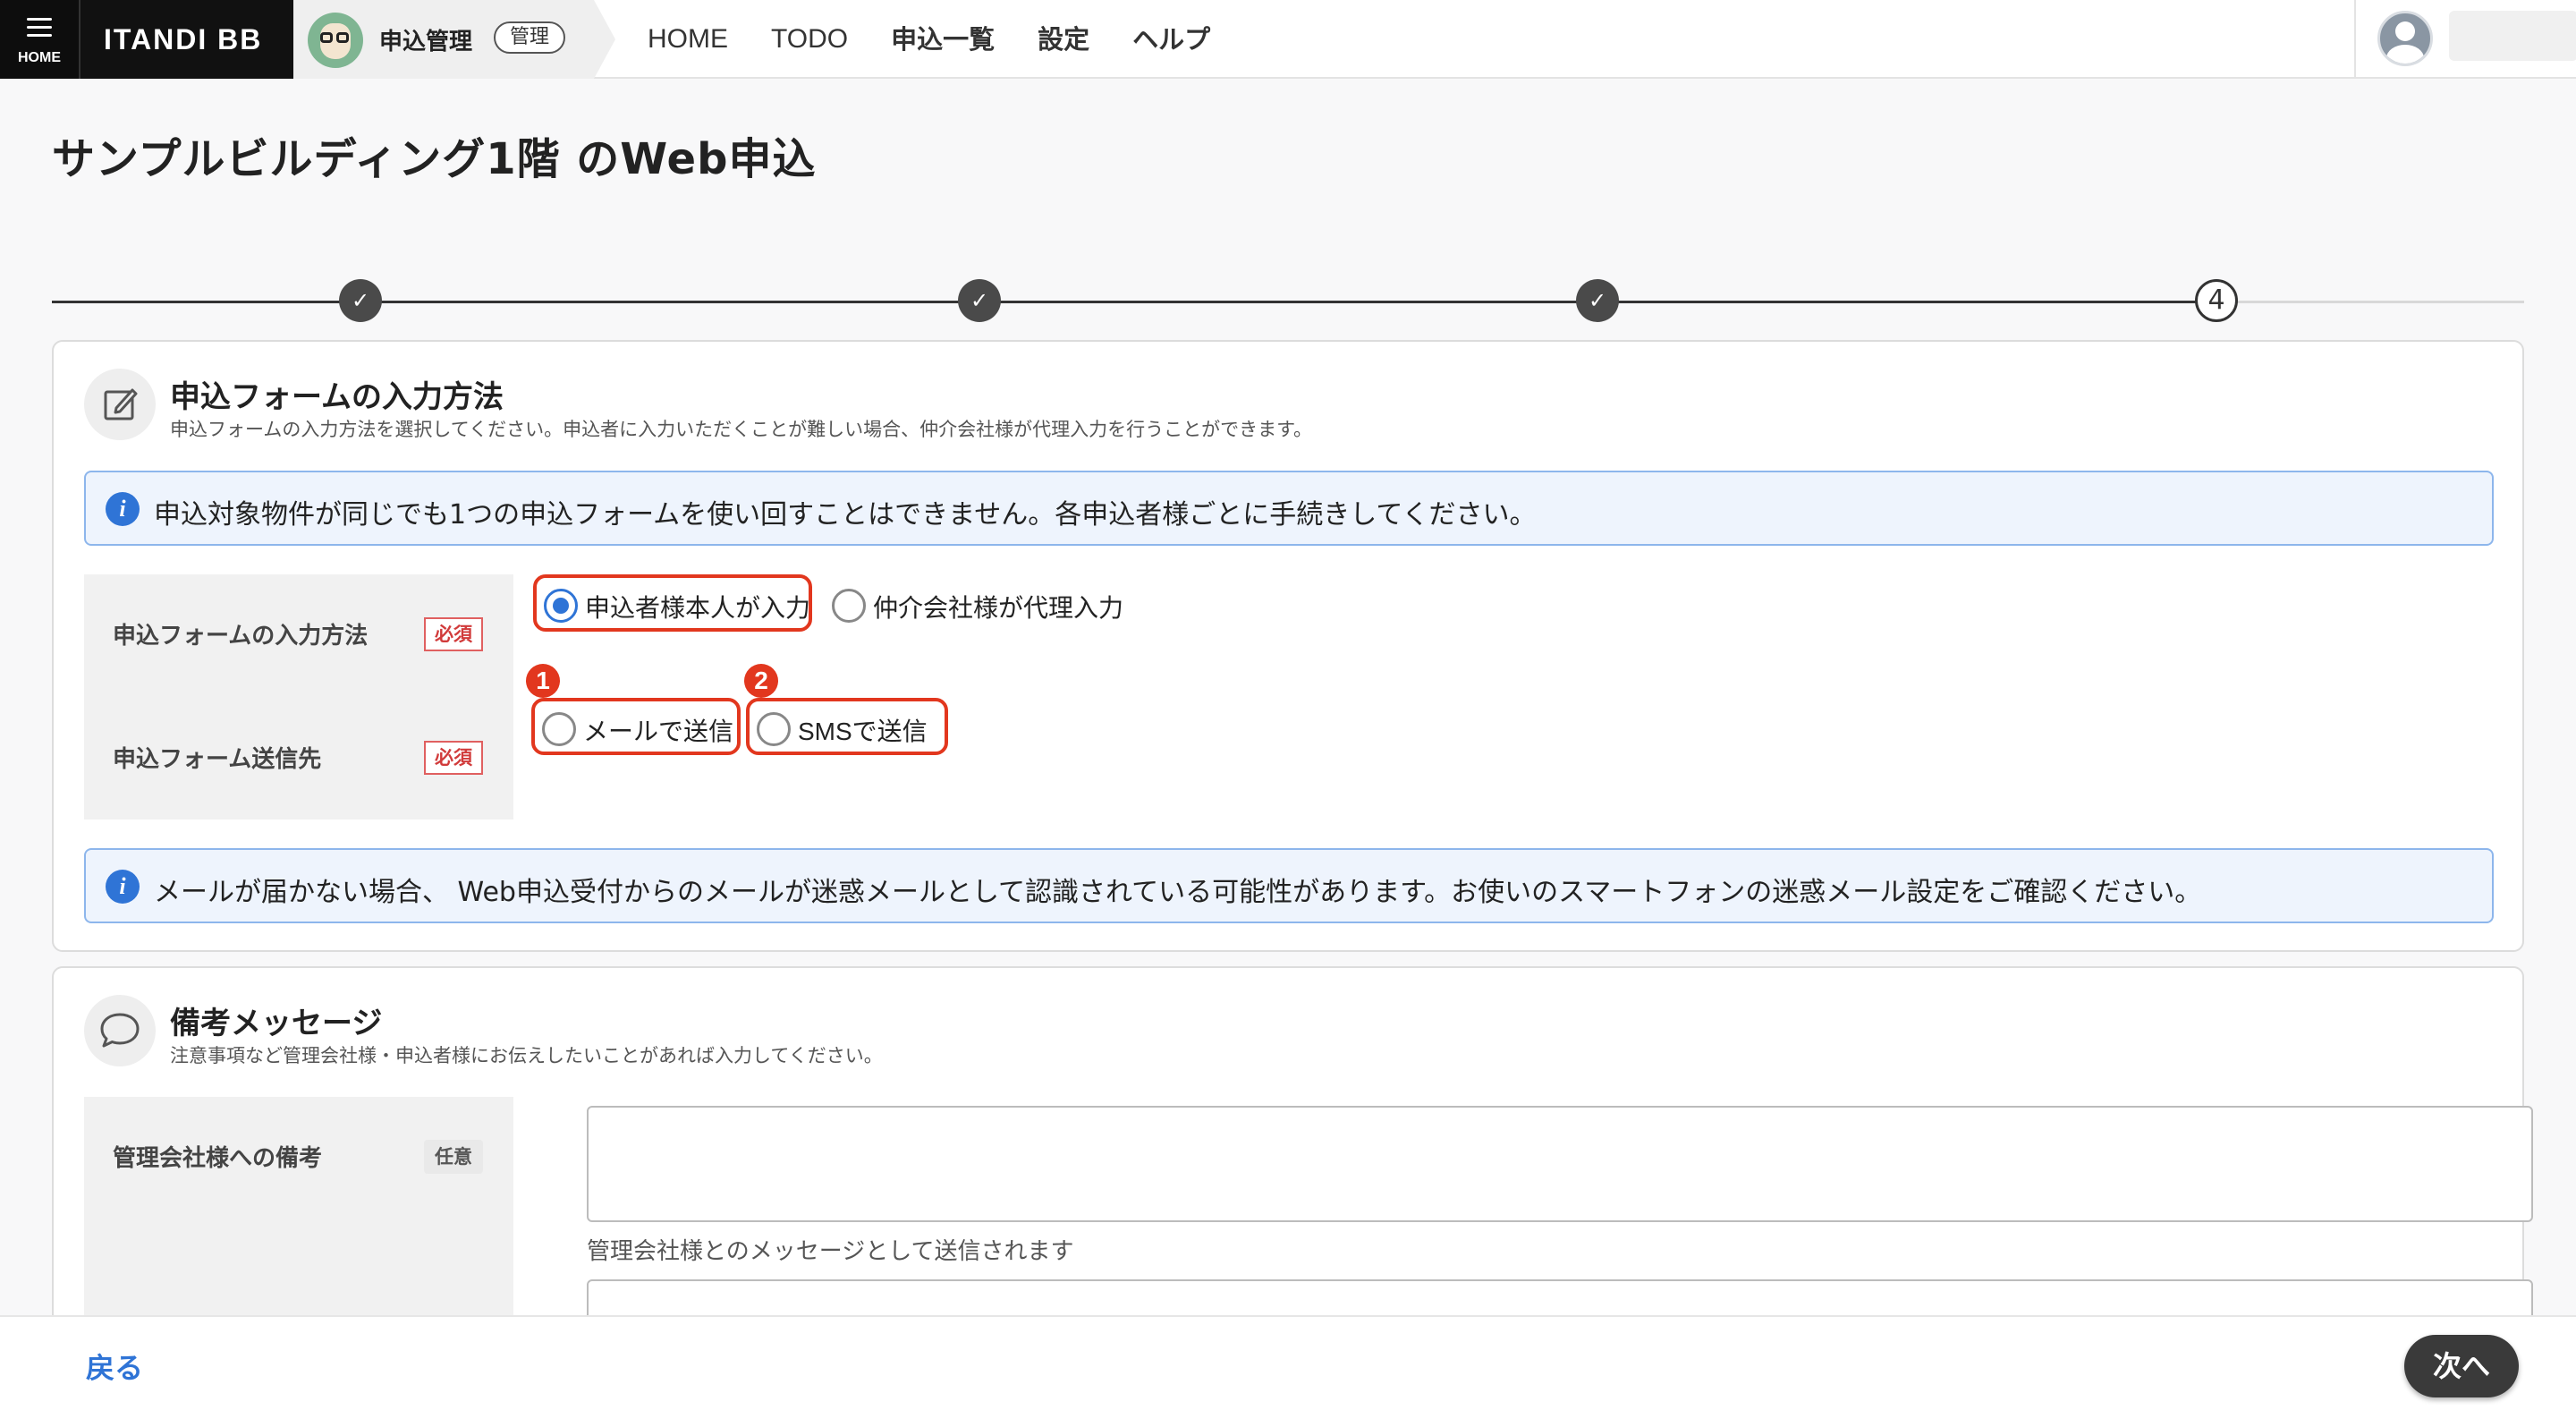 The image size is (2576, 1410). Describe the element at coordinates (39, 58) in the screenshot. I see `menu-label: HOME` at that location.